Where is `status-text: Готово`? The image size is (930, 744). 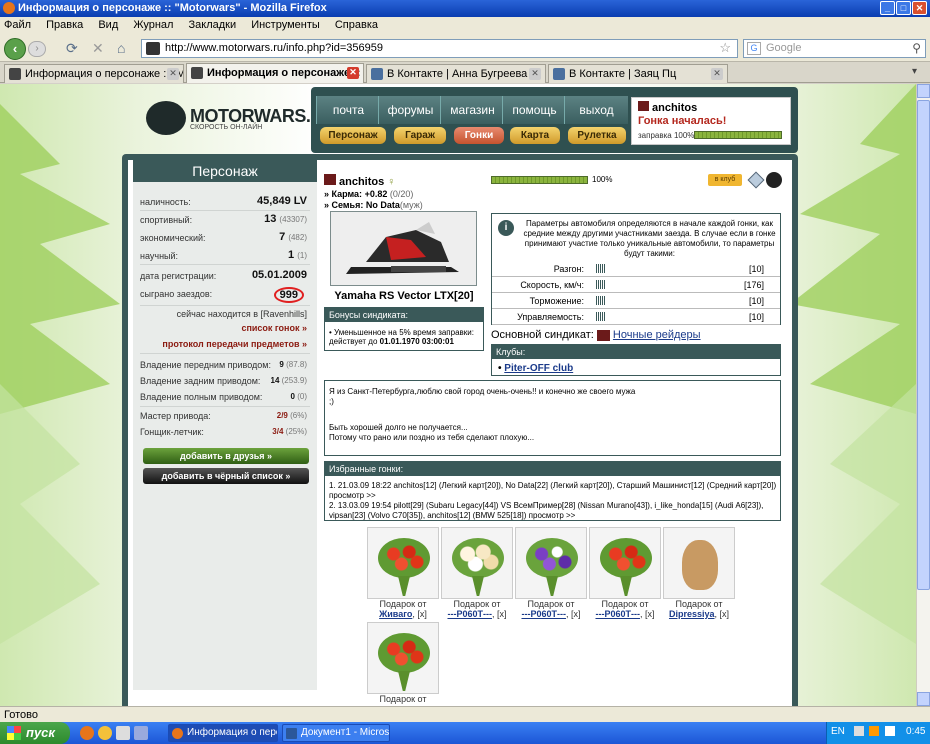
status-text: Готово is located at coordinates (21, 715).